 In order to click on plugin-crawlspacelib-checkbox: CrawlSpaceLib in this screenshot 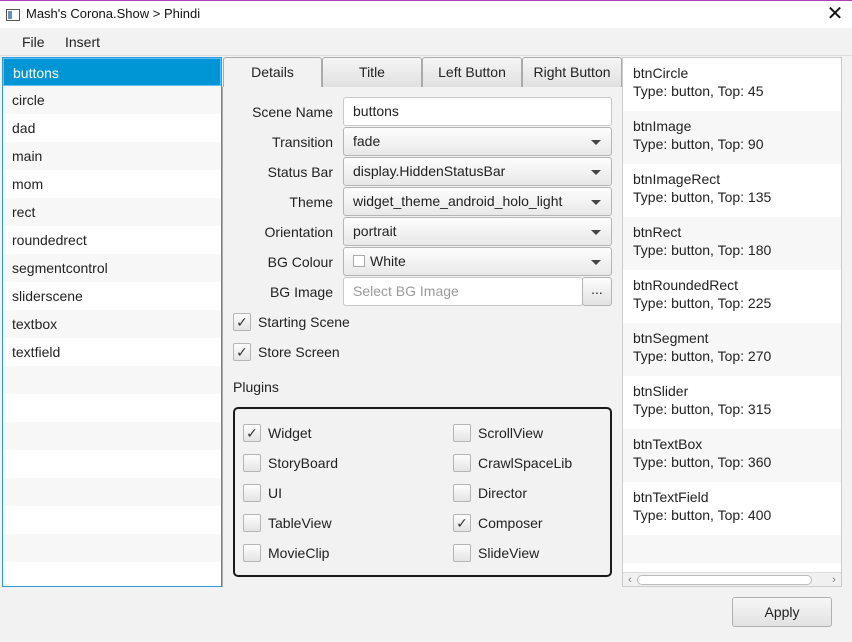, I will do `click(528, 463)`.